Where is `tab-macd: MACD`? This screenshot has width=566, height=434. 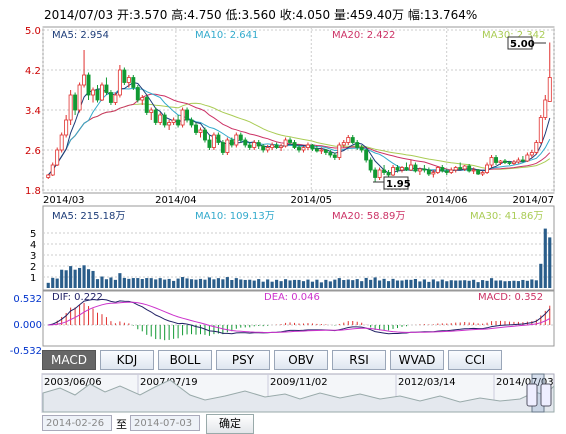
tab-macd: MACD is located at coordinates (69, 360).